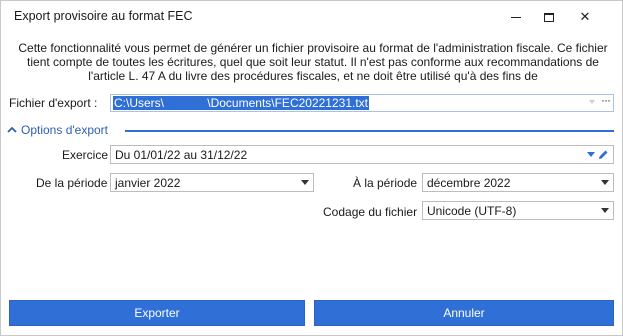 Image resolution: width=623 pixels, height=336 pixels. I want to click on a-la-periode-label: À la période, so click(385, 183).